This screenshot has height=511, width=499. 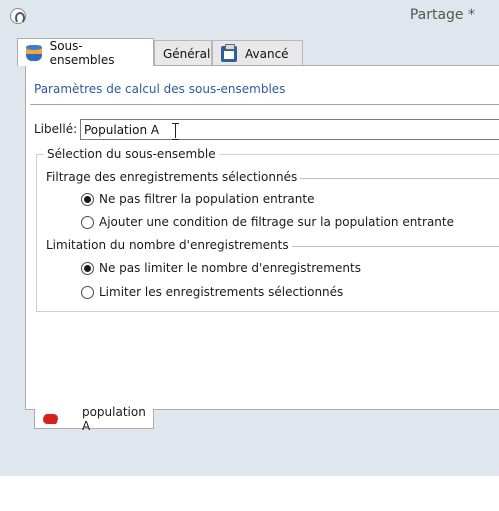 I want to click on radio-no-filter: Ne pas filtrer la population entrante, so click(x=197, y=199).